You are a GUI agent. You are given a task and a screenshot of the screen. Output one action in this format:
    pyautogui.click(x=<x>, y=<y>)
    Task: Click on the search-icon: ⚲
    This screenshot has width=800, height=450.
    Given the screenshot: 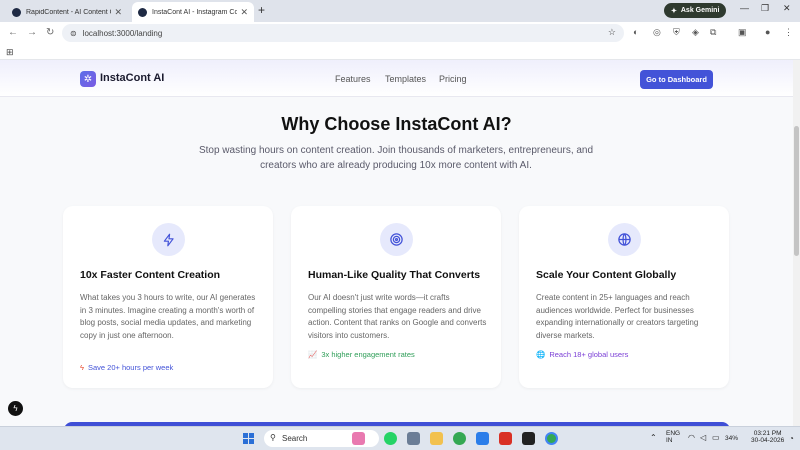 What is the action you would take?
    pyautogui.click(x=273, y=437)
    